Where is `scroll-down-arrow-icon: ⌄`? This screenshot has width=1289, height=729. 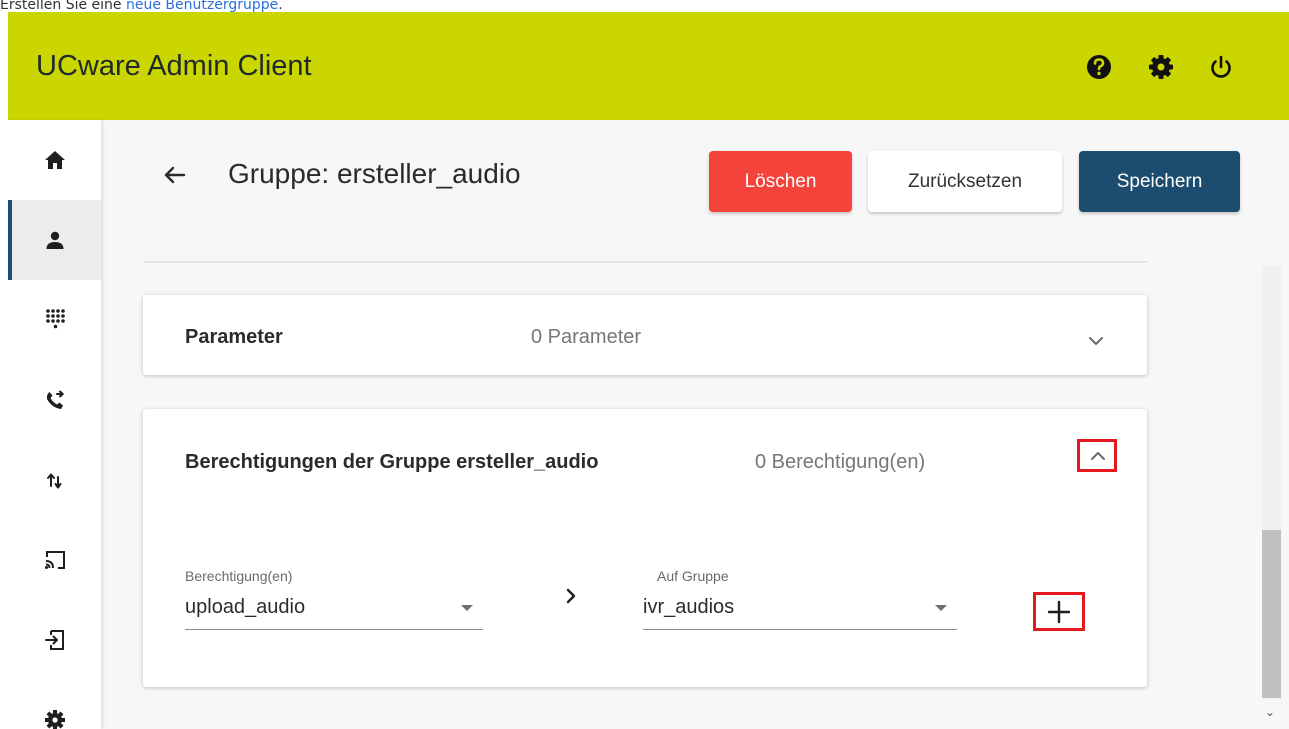 scroll-down-arrow-icon: ⌄ is located at coordinates (1270, 712).